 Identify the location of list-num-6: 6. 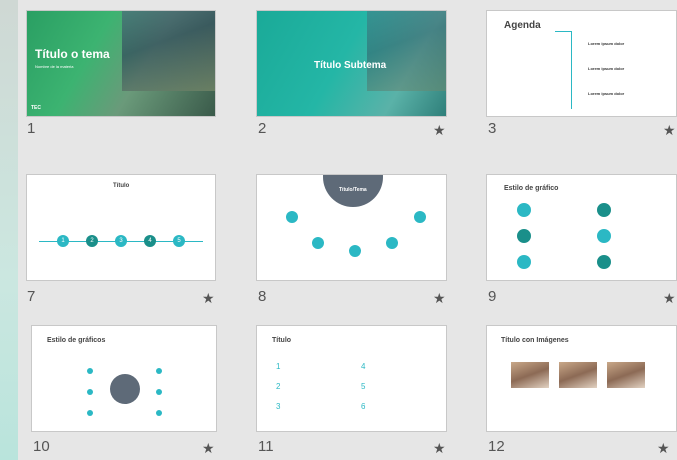
(363, 406).